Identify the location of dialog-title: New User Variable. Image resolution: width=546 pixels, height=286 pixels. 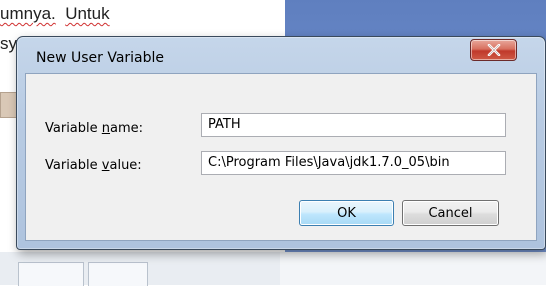
(100, 58).